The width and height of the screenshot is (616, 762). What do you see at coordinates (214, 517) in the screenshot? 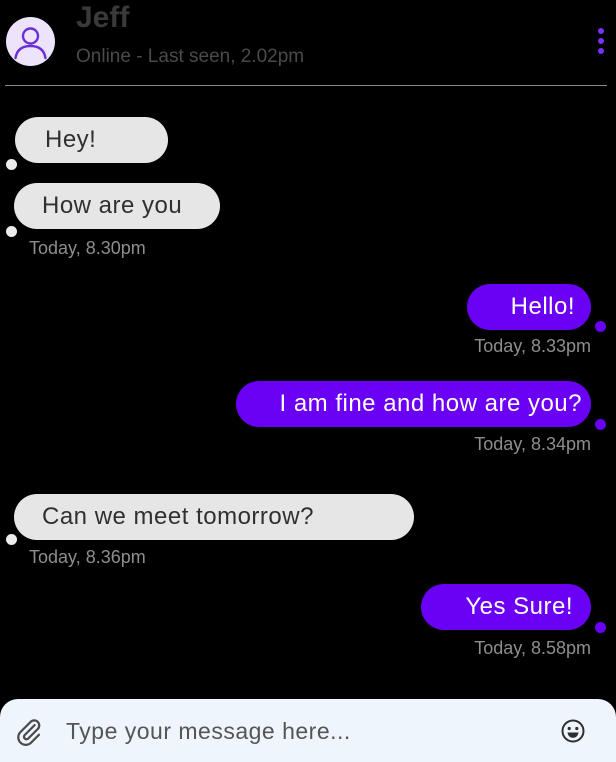
I see `message-bubble-incoming: Can we meet tomorrow?` at bounding box center [214, 517].